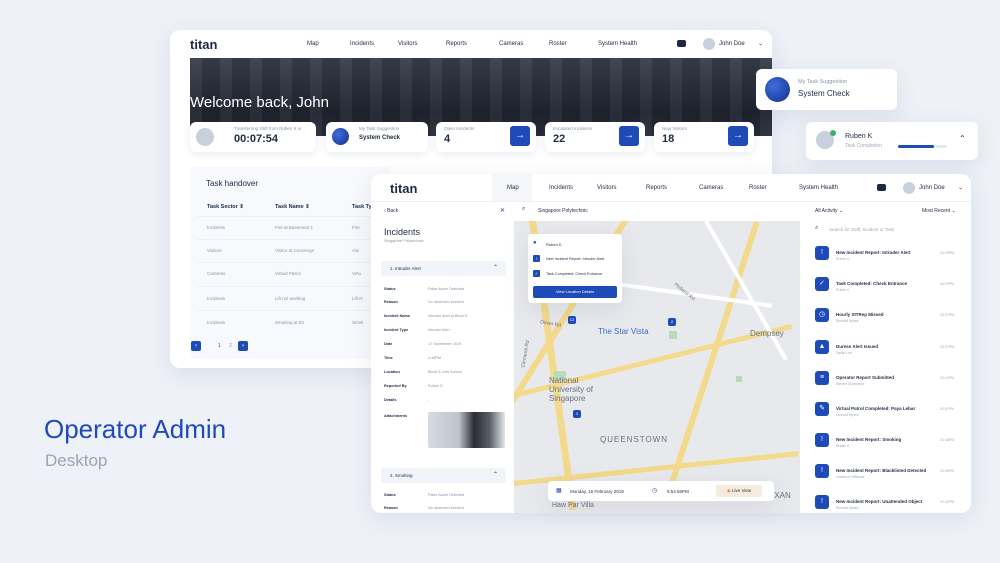 This screenshot has width=1000, height=563. Describe the element at coordinates (290, 263) in the screenshot. I see `task-handover-panel` at that location.